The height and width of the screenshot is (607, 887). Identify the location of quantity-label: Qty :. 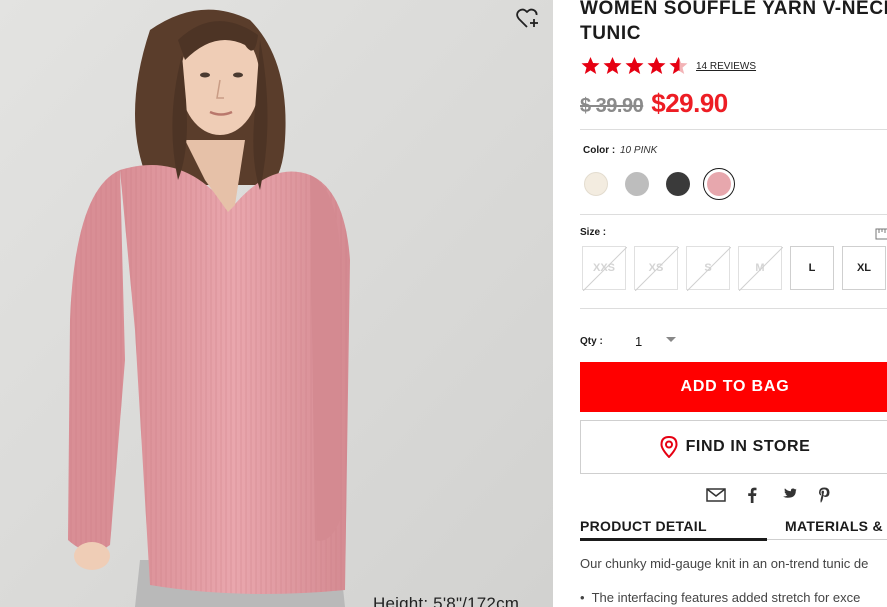
(591, 341).